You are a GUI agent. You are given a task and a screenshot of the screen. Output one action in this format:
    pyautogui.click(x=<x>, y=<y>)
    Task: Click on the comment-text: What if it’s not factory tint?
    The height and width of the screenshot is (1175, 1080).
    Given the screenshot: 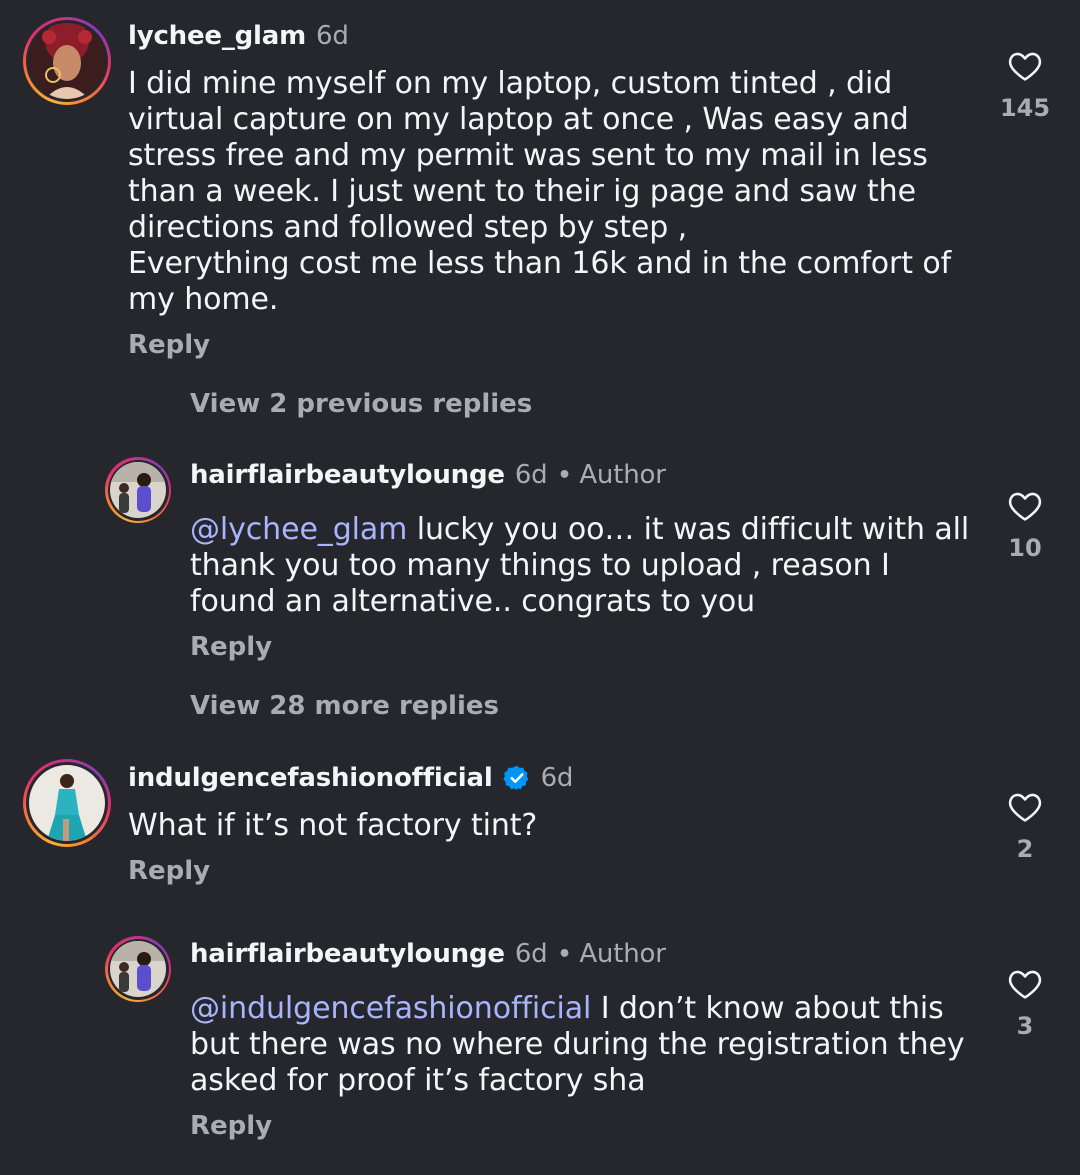 What is the action you would take?
    pyautogui.click(x=333, y=825)
    